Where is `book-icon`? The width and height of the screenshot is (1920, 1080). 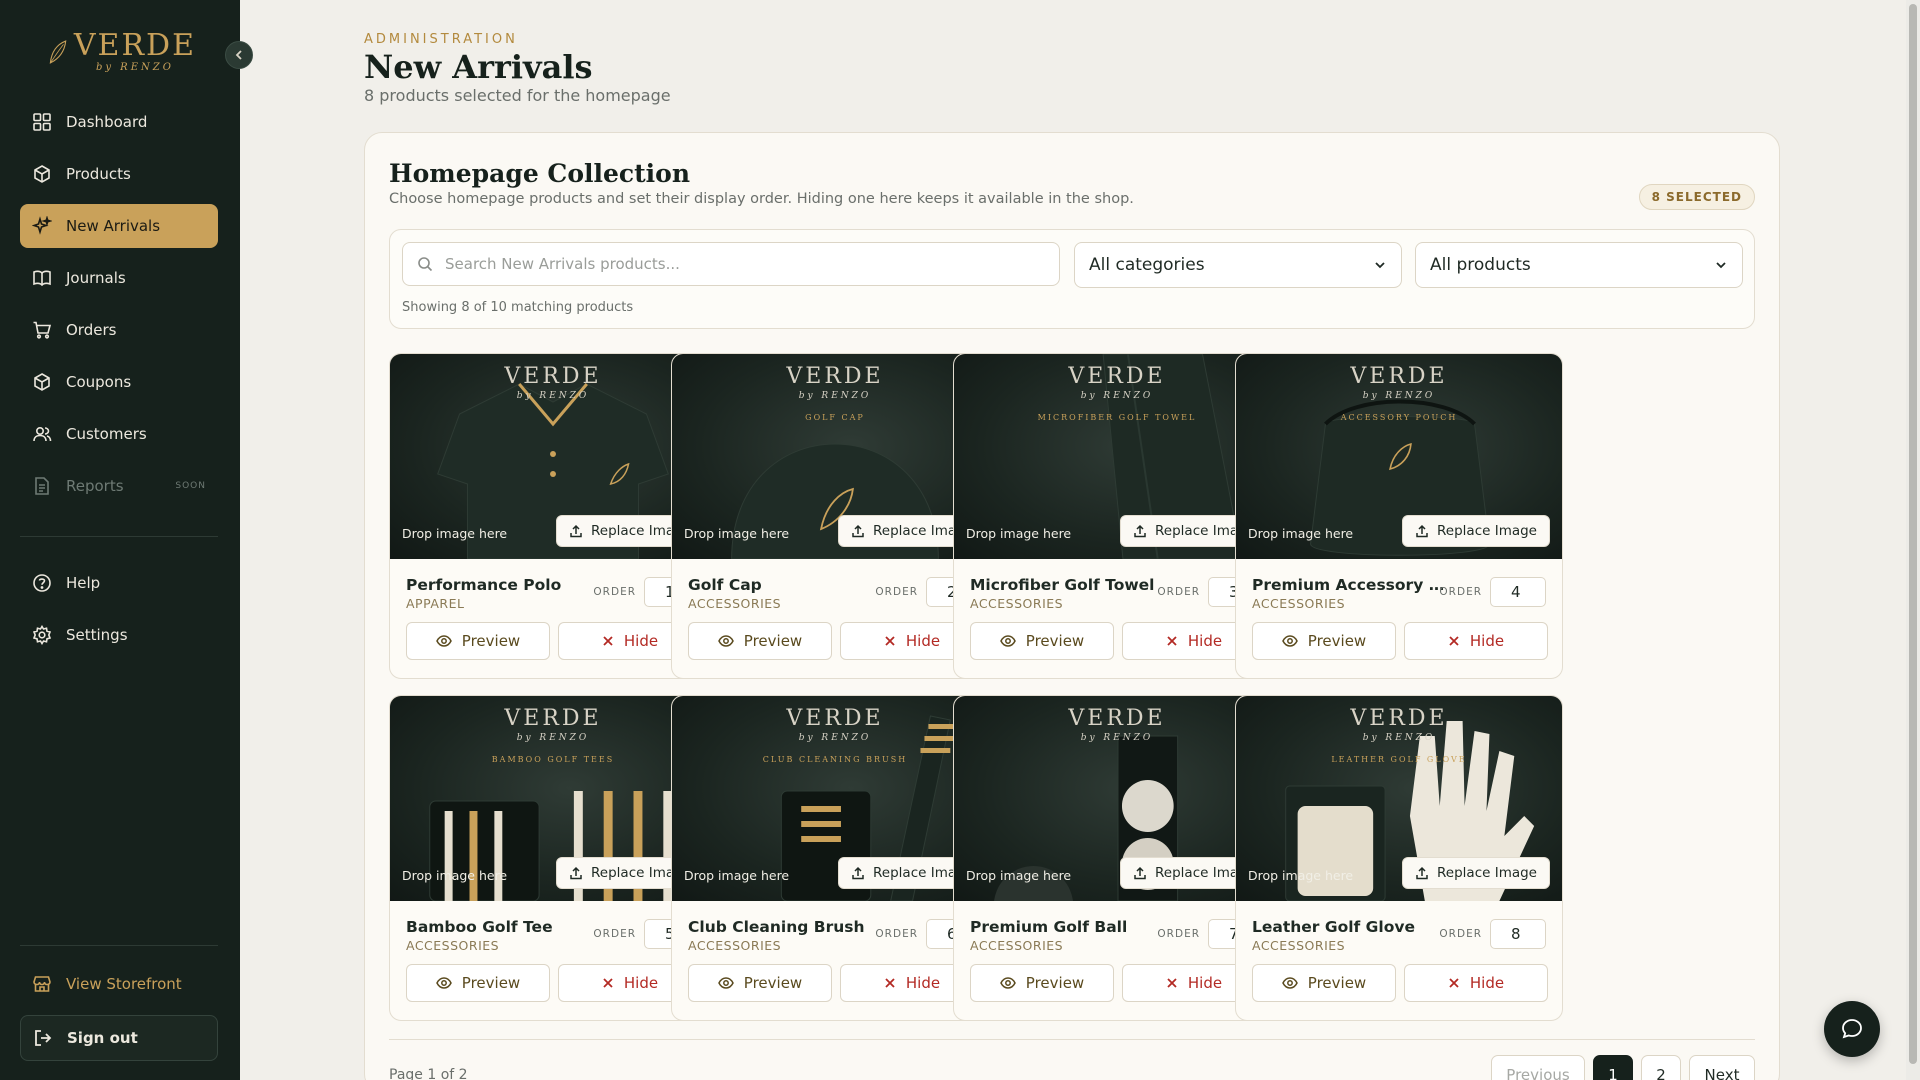
book-icon is located at coordinates (42, 278).